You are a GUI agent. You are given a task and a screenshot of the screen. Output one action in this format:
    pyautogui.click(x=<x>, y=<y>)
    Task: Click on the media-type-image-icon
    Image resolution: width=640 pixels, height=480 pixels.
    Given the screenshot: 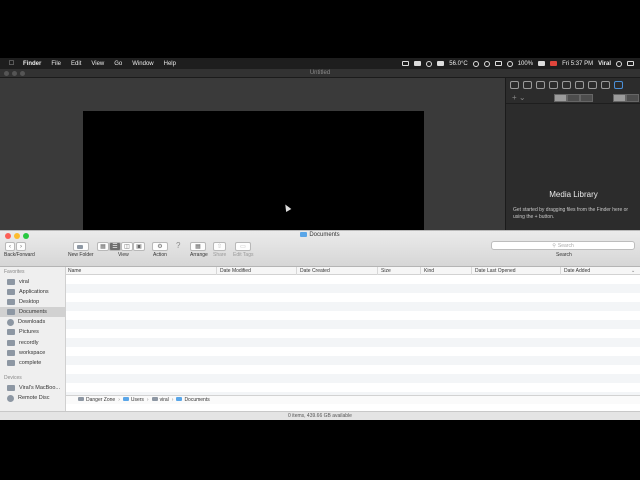 What is the action you would take?
    pyautogui.click(x=573, y=98)
    